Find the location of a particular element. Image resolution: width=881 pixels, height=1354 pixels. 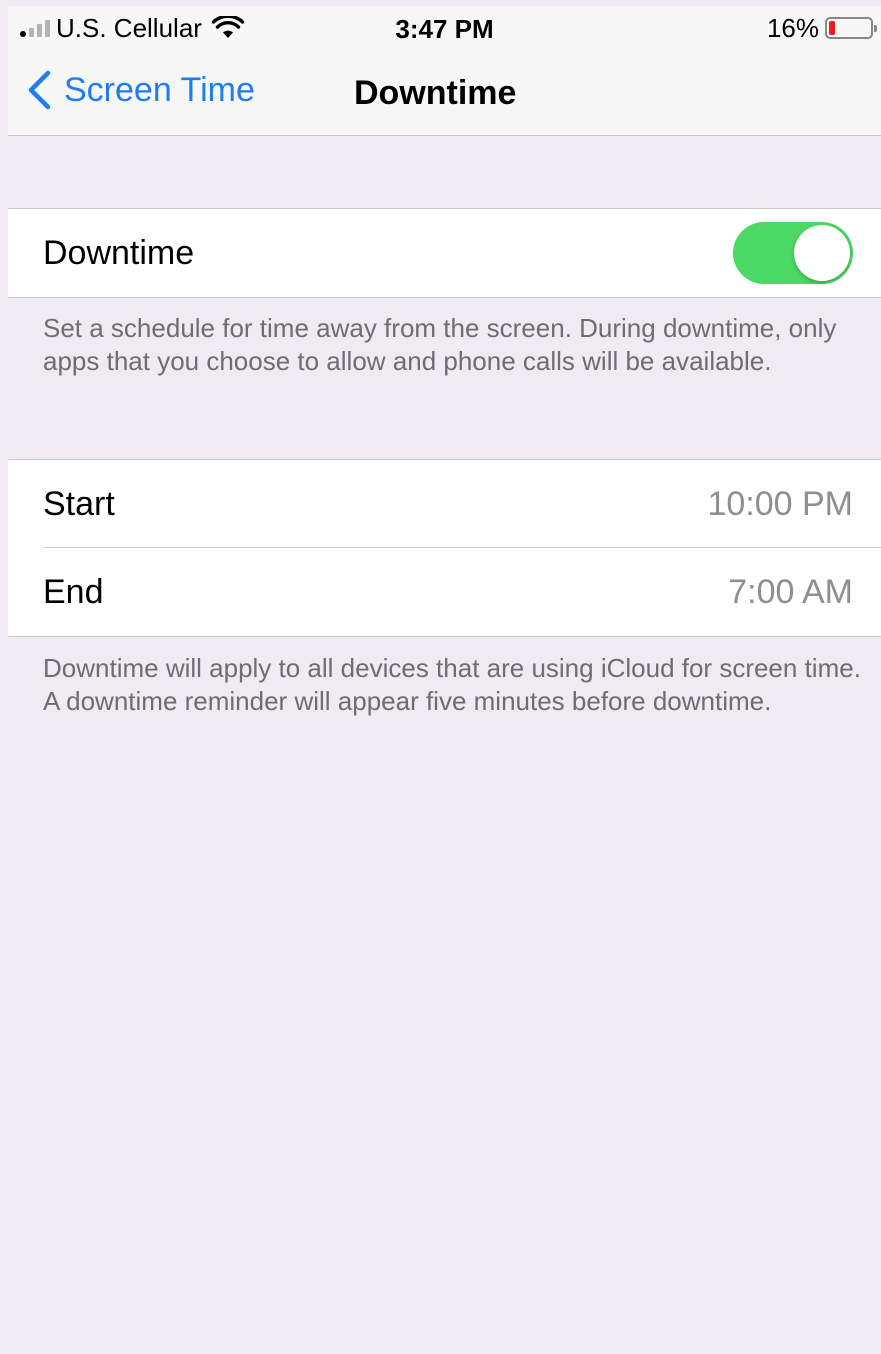

page-title: Downtime is located at coordinates (435, 93).